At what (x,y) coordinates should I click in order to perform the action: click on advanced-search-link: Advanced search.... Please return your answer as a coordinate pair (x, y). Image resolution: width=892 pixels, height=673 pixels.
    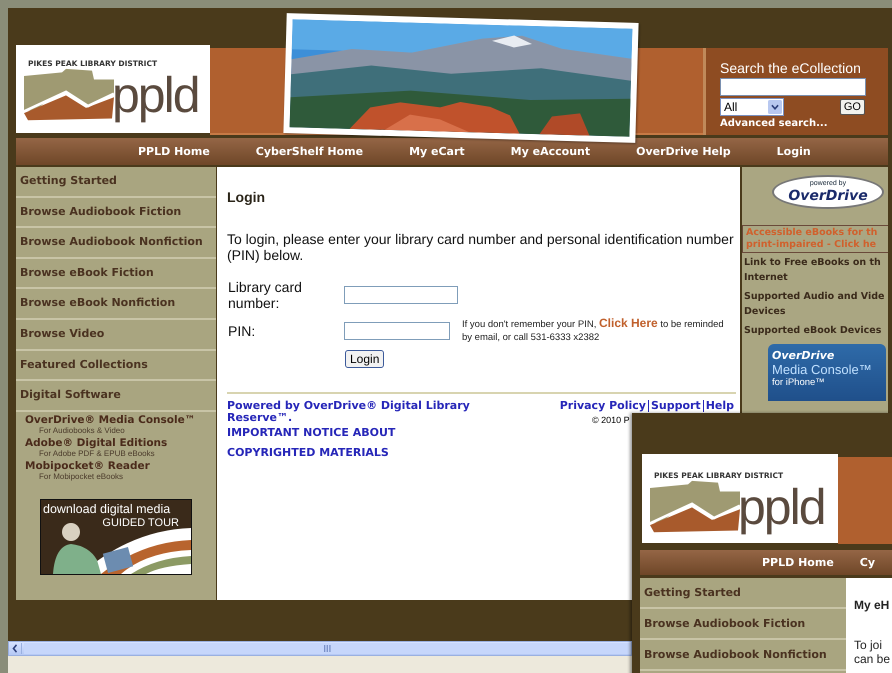
    Looking at the image, I should click on (804, 123).